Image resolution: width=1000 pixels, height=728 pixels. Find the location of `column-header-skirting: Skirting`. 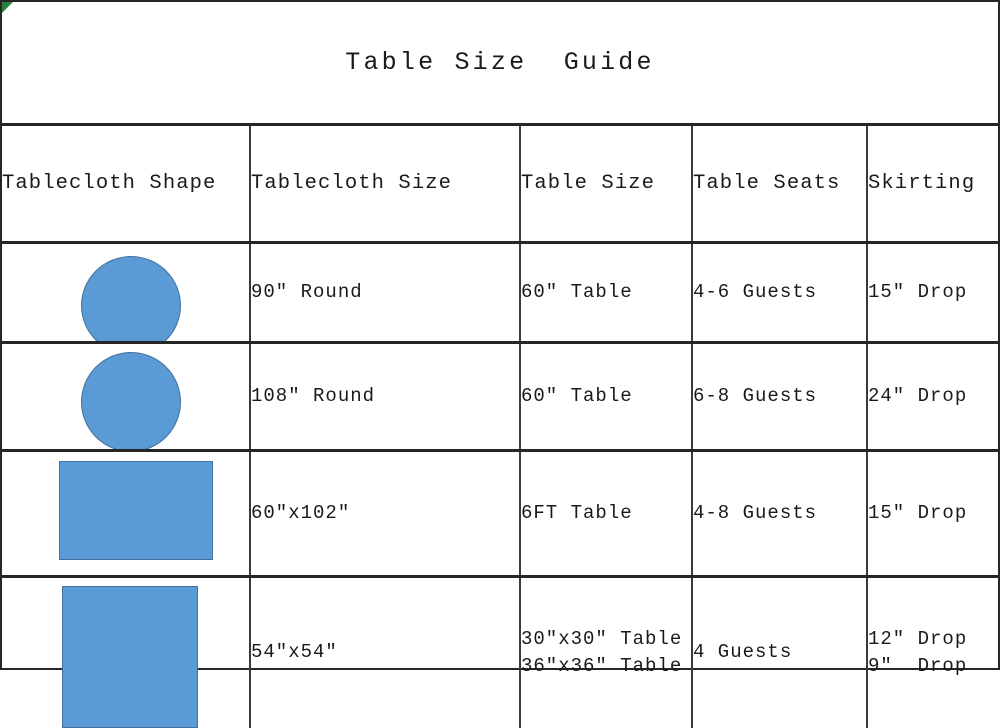

column-header-skirting: Skirting is located at coordinates (932, 185).